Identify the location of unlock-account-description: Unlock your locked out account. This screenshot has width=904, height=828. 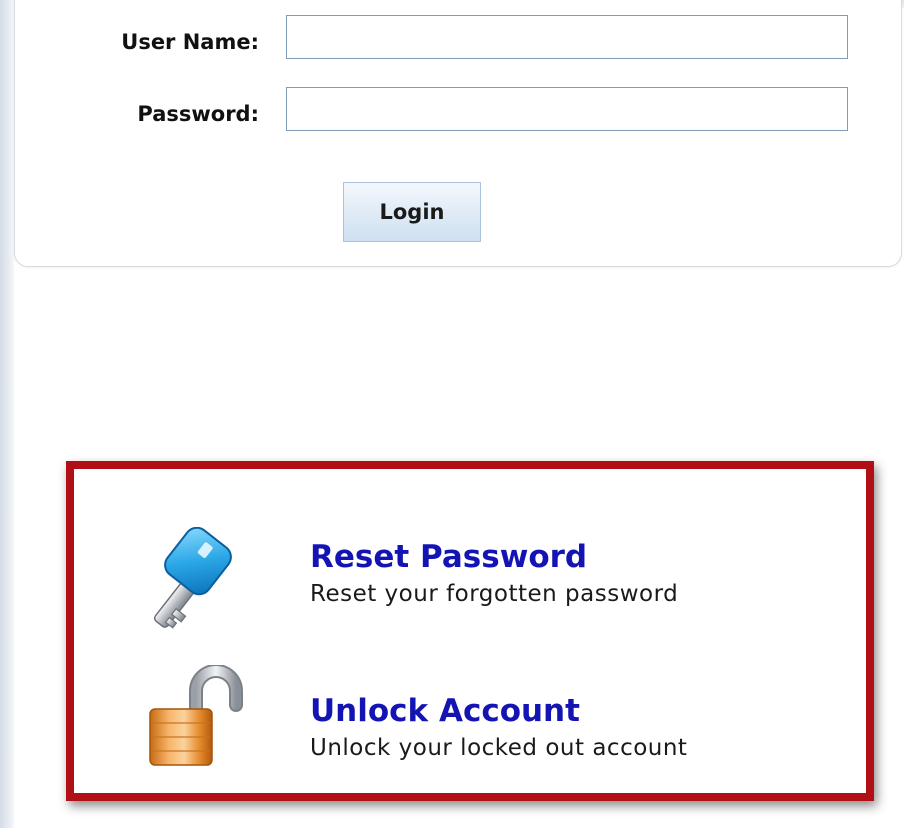
(499, 748).